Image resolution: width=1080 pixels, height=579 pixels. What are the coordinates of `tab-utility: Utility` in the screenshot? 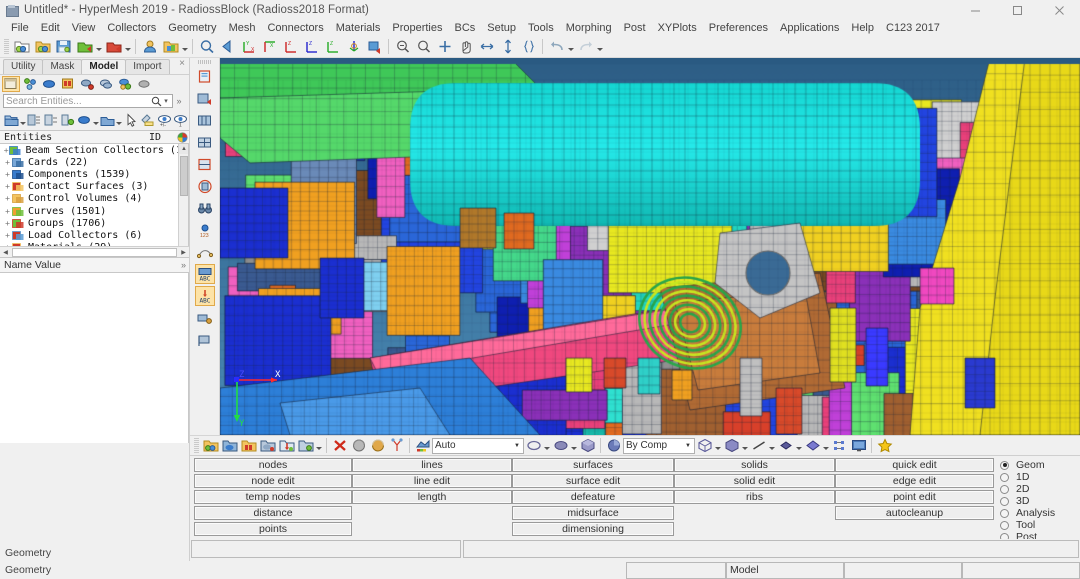 It's located at (23, 66).